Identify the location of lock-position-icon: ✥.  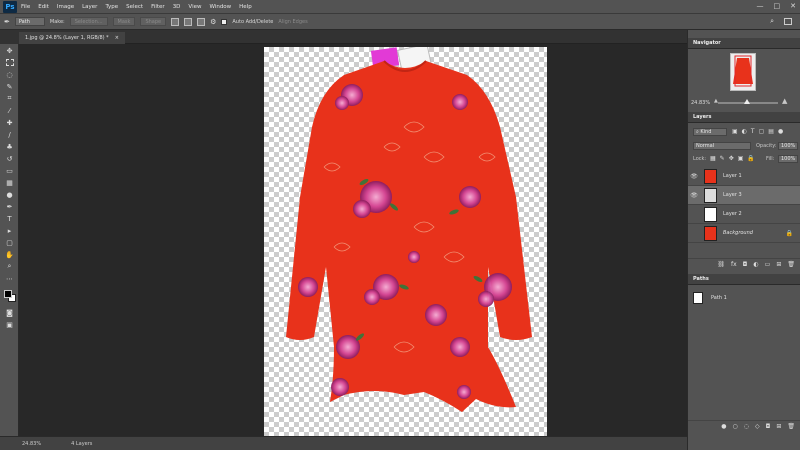
(731, 158).